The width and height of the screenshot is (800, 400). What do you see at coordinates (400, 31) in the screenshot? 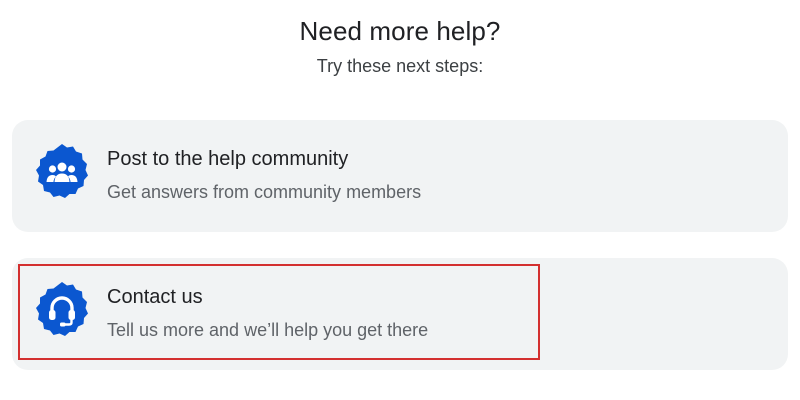
I see `page-title: Need more help?` at bounding box center [400, 31].